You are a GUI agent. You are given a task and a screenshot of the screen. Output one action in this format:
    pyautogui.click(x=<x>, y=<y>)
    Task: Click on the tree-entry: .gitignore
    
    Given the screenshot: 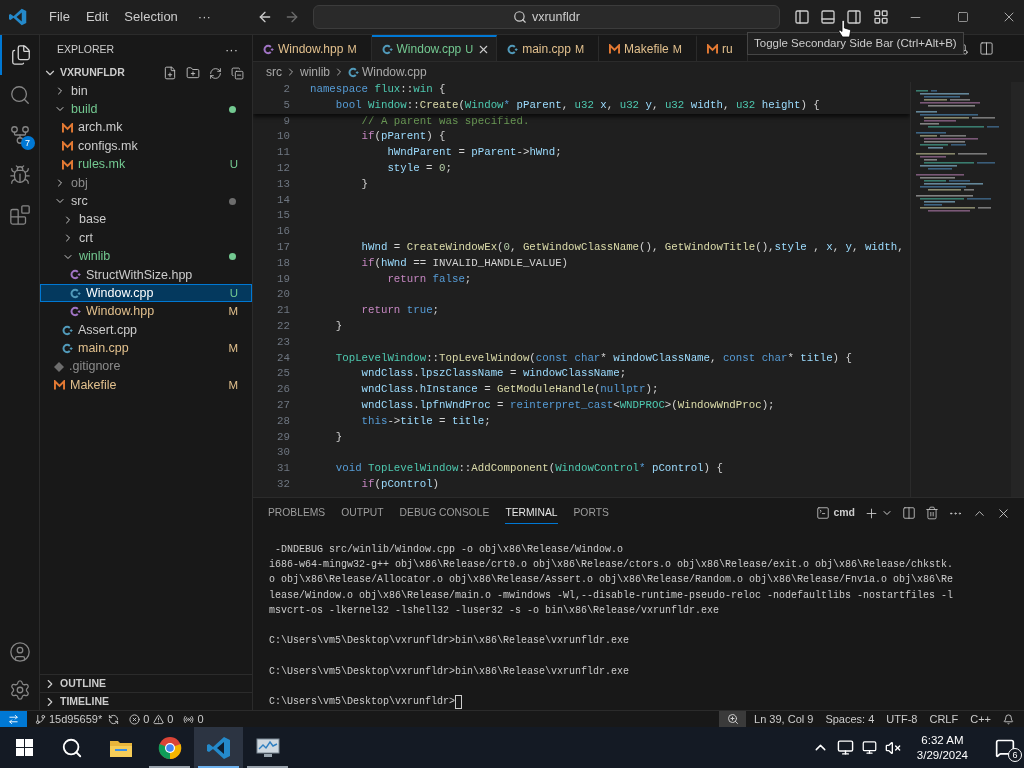 What is the action you would take?
    pyautogui.click(x=146, y=366)
    